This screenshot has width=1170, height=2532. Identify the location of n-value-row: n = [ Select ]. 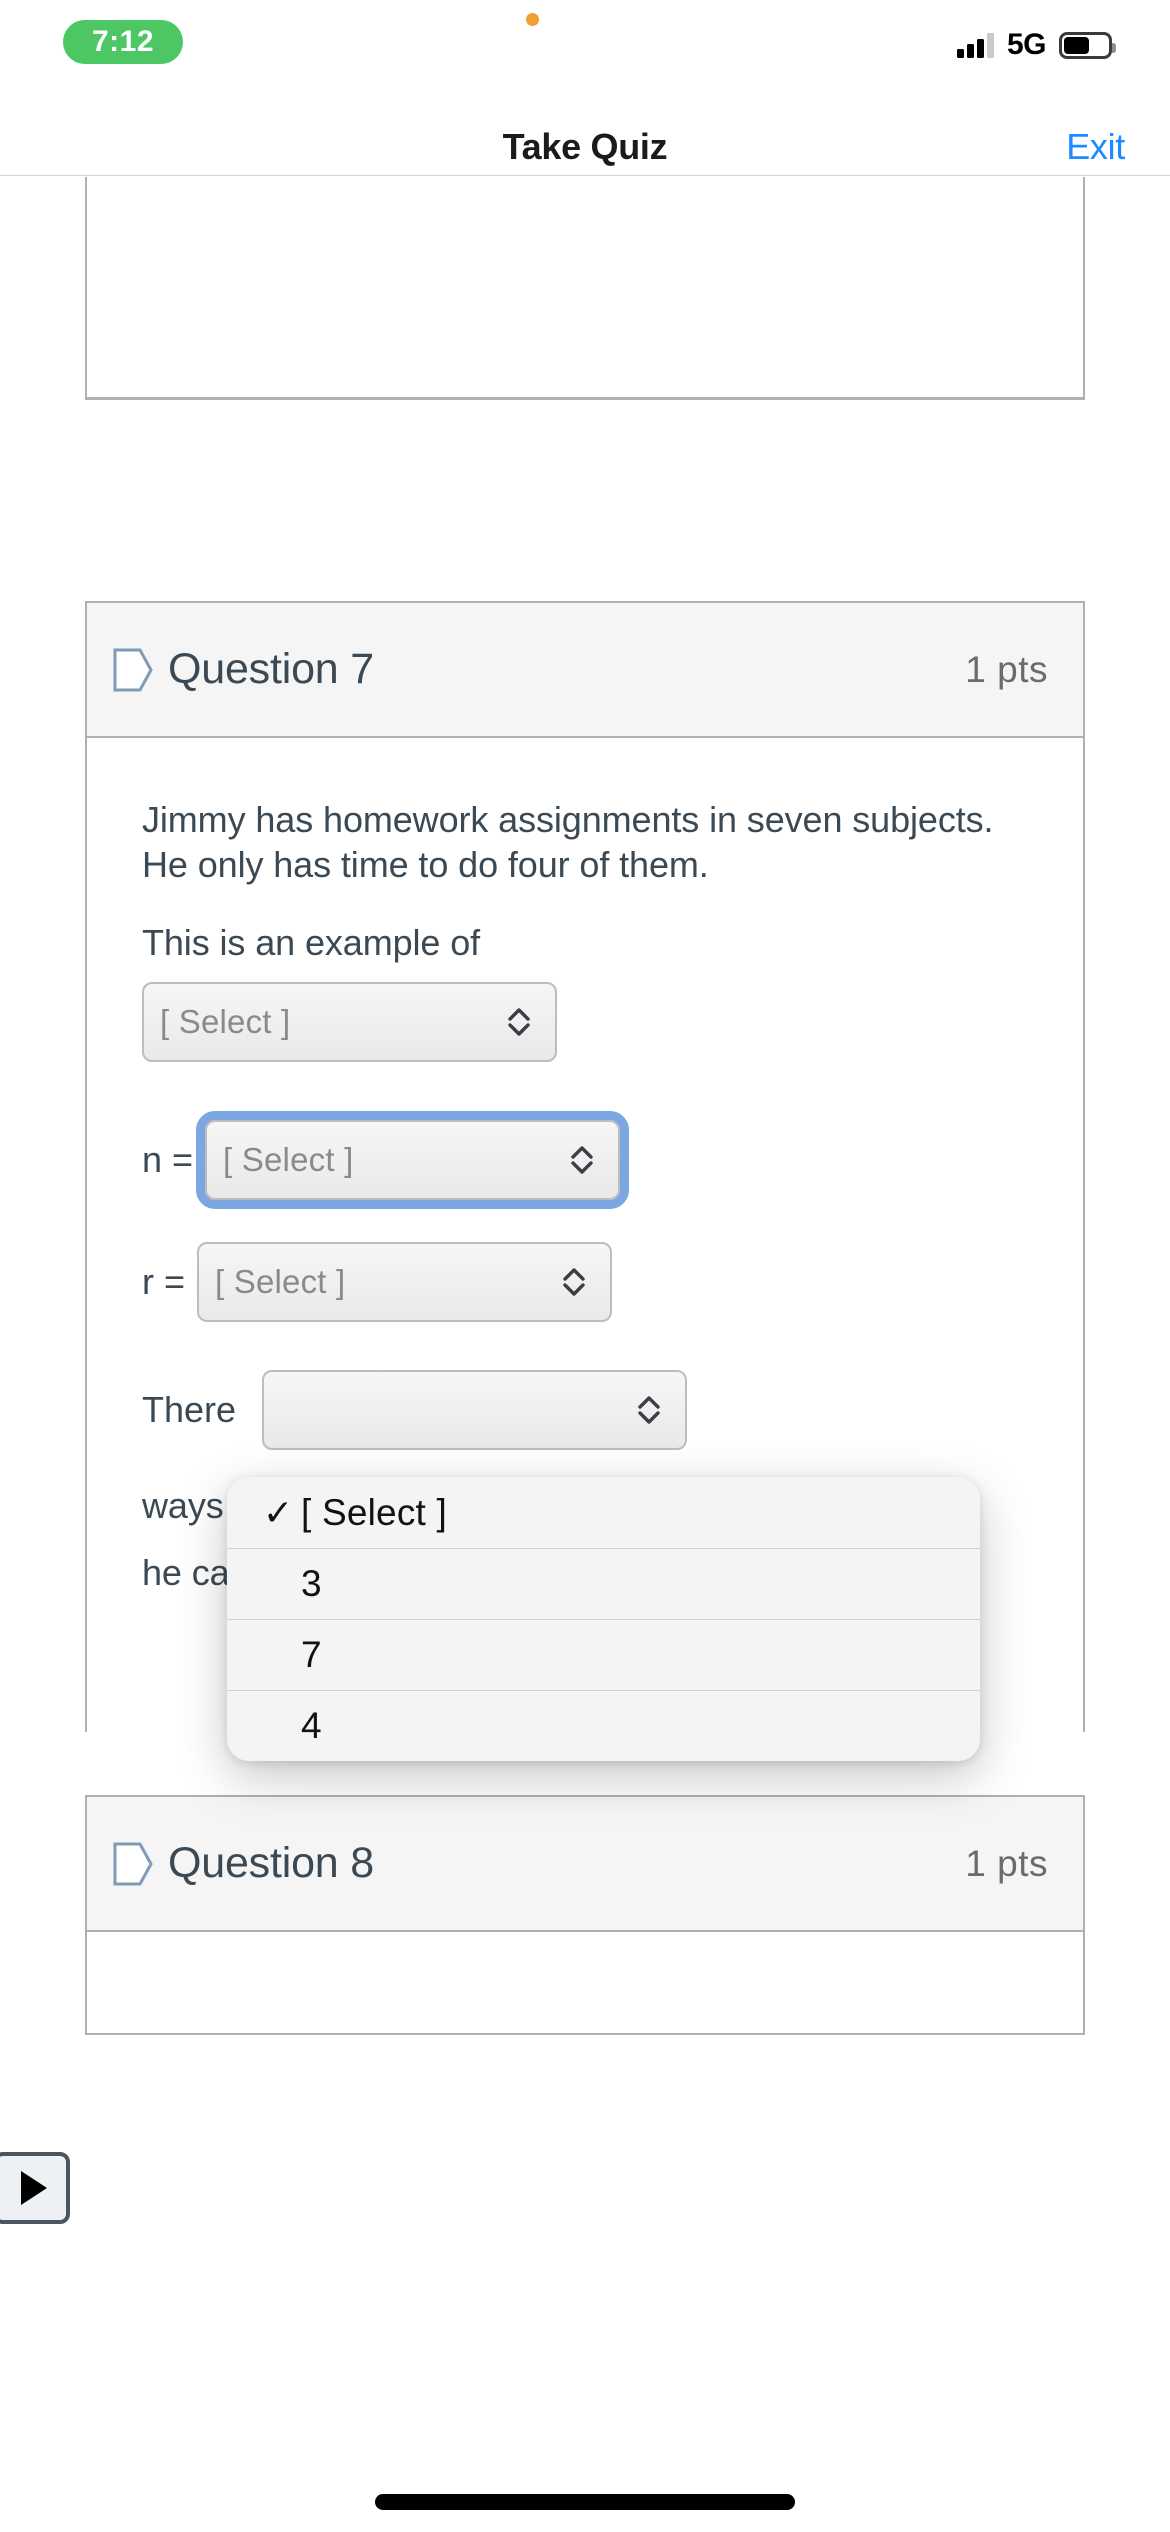
(585, 1159).